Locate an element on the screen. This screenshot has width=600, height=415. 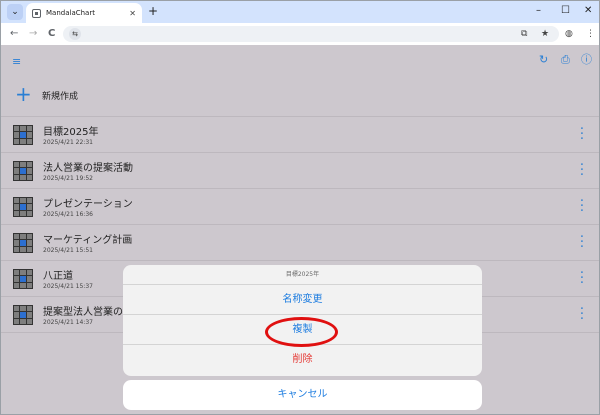
forward-button: → is located at coordinates (33, 34).